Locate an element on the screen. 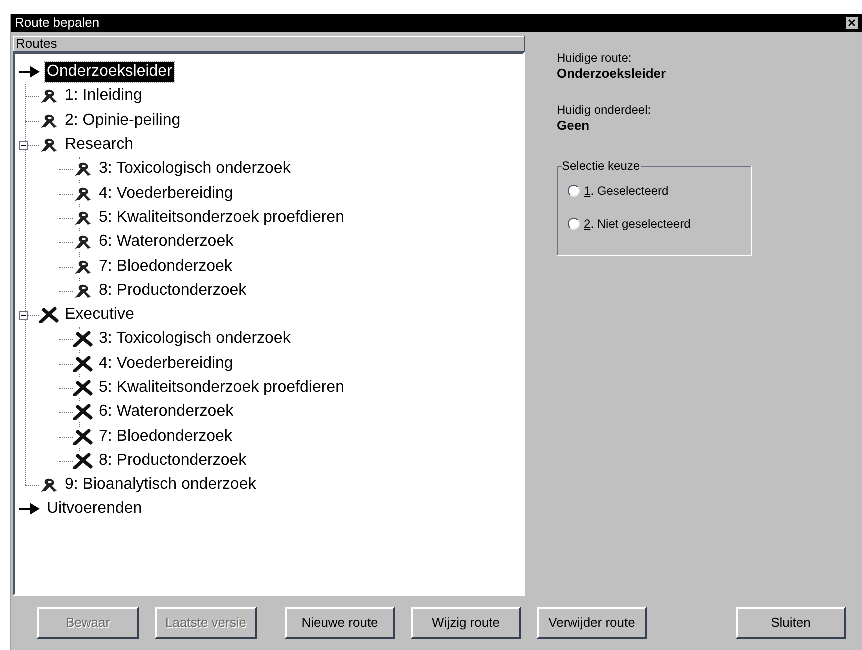 Image resolution: width=862 pixels, height=650 pixels. info-label: Huidig onderdeel: is located at coordinates (604, 110).